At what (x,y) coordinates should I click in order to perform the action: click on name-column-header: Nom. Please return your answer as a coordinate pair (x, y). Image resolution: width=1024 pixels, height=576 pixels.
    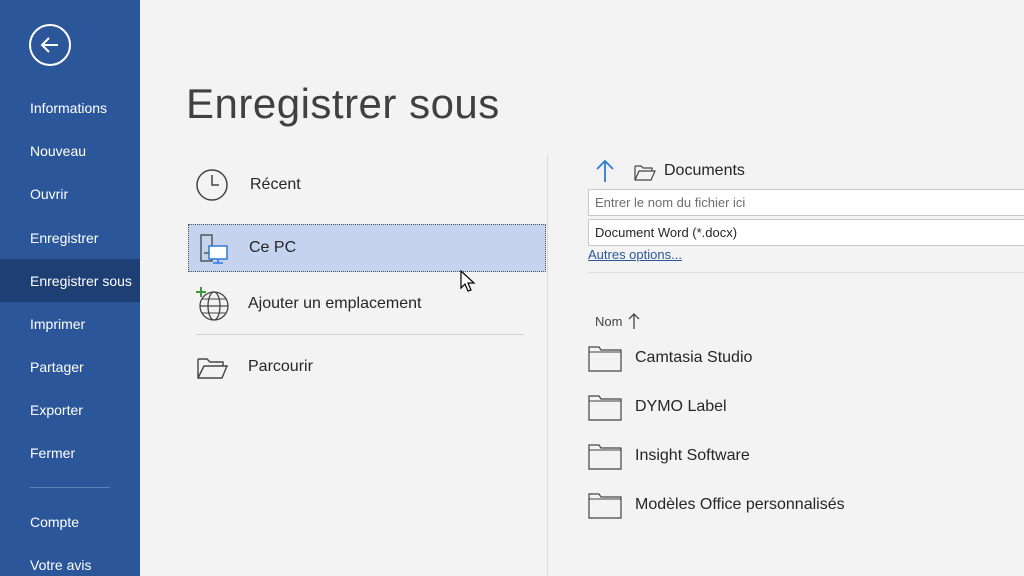
    Looking at the image, I should click on (617, 321).